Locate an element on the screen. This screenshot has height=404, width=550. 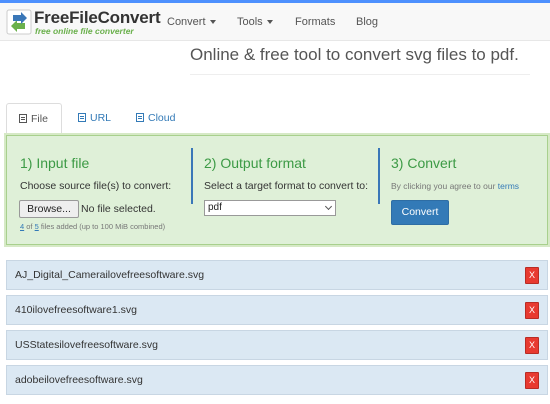
file-row: 410ilovefreesoftware1.svg X is located at coordinates (277, 310).